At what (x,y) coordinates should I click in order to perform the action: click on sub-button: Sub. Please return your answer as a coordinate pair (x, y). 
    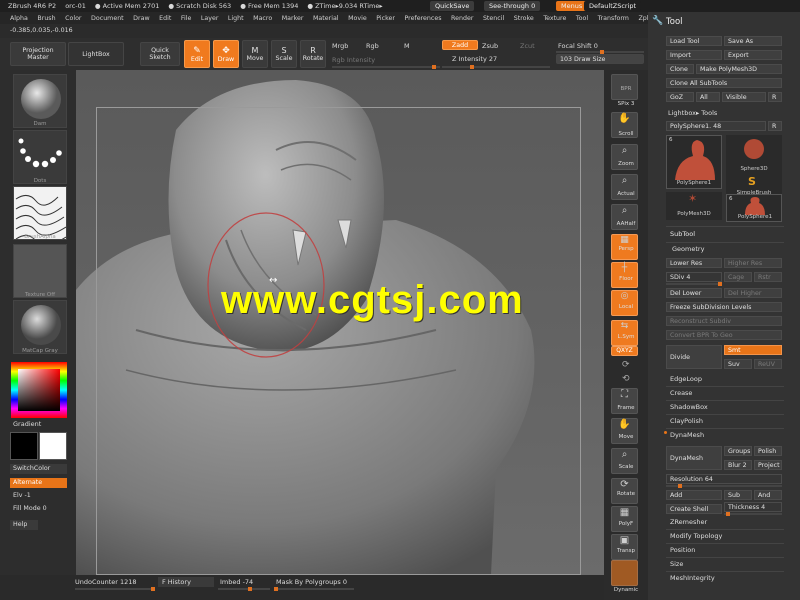
    Looking at the image, I should click on (738, 495).